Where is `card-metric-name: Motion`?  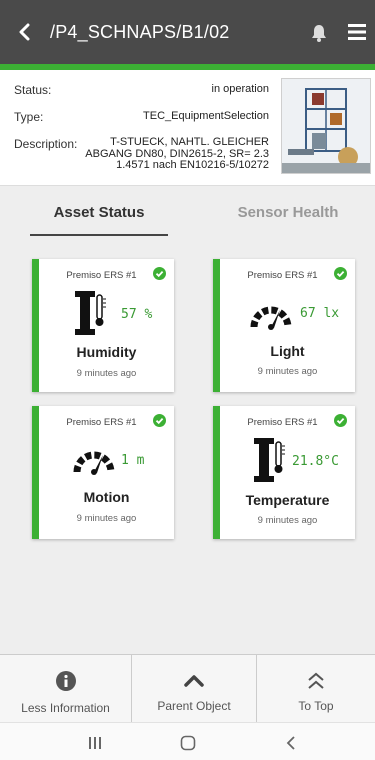
card-metric-name: Motion is located at coordinates (106, 497).